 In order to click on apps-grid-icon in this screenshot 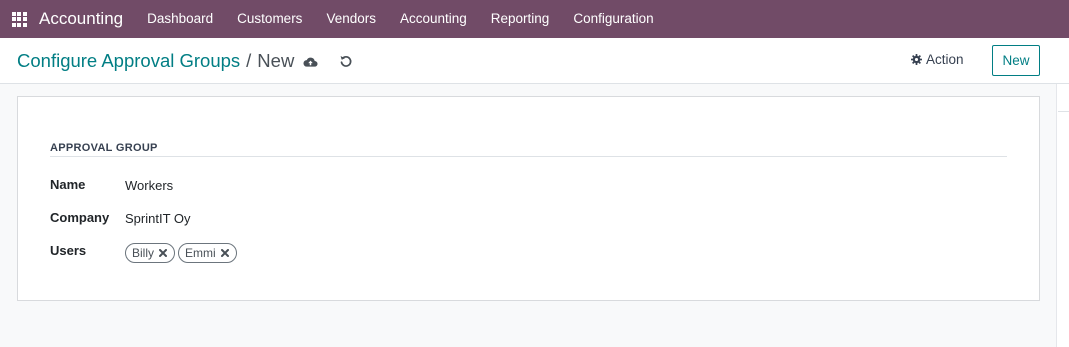, I will do `click(19, 19)`.